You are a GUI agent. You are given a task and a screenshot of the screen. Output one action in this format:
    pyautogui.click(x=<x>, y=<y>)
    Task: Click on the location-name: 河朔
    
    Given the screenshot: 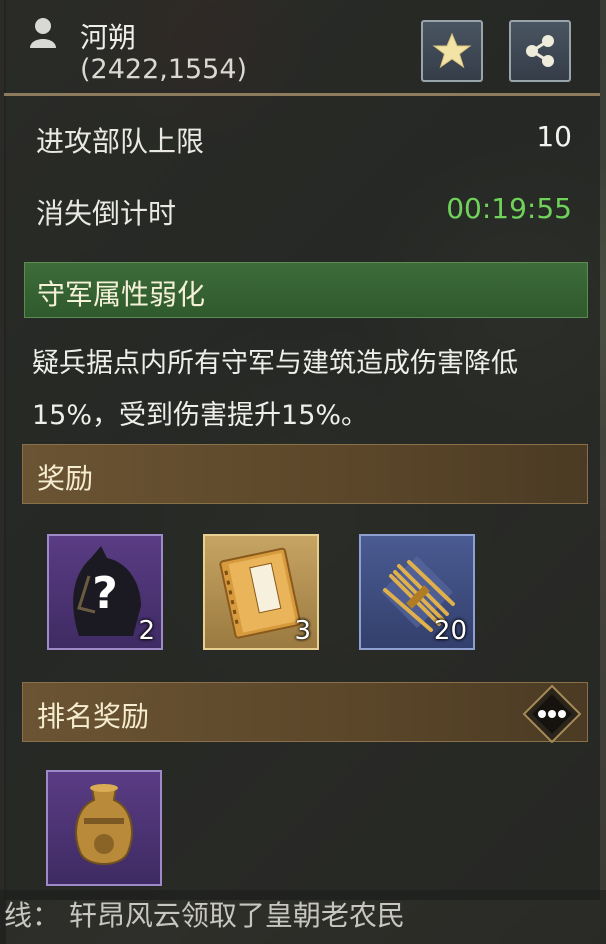 What is the action you would take?
    pyautogui.click(x=108, y=37)
    